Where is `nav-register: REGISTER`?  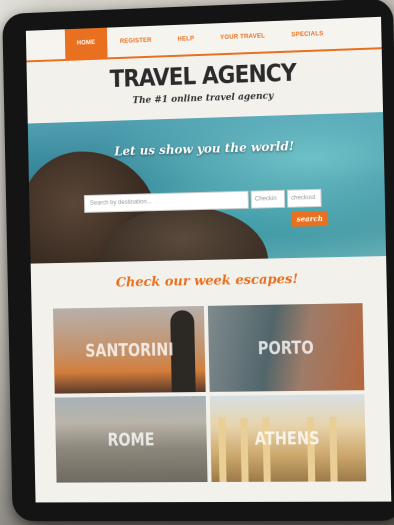
nav-register: REGISTER is located at coordinates (136, 41).